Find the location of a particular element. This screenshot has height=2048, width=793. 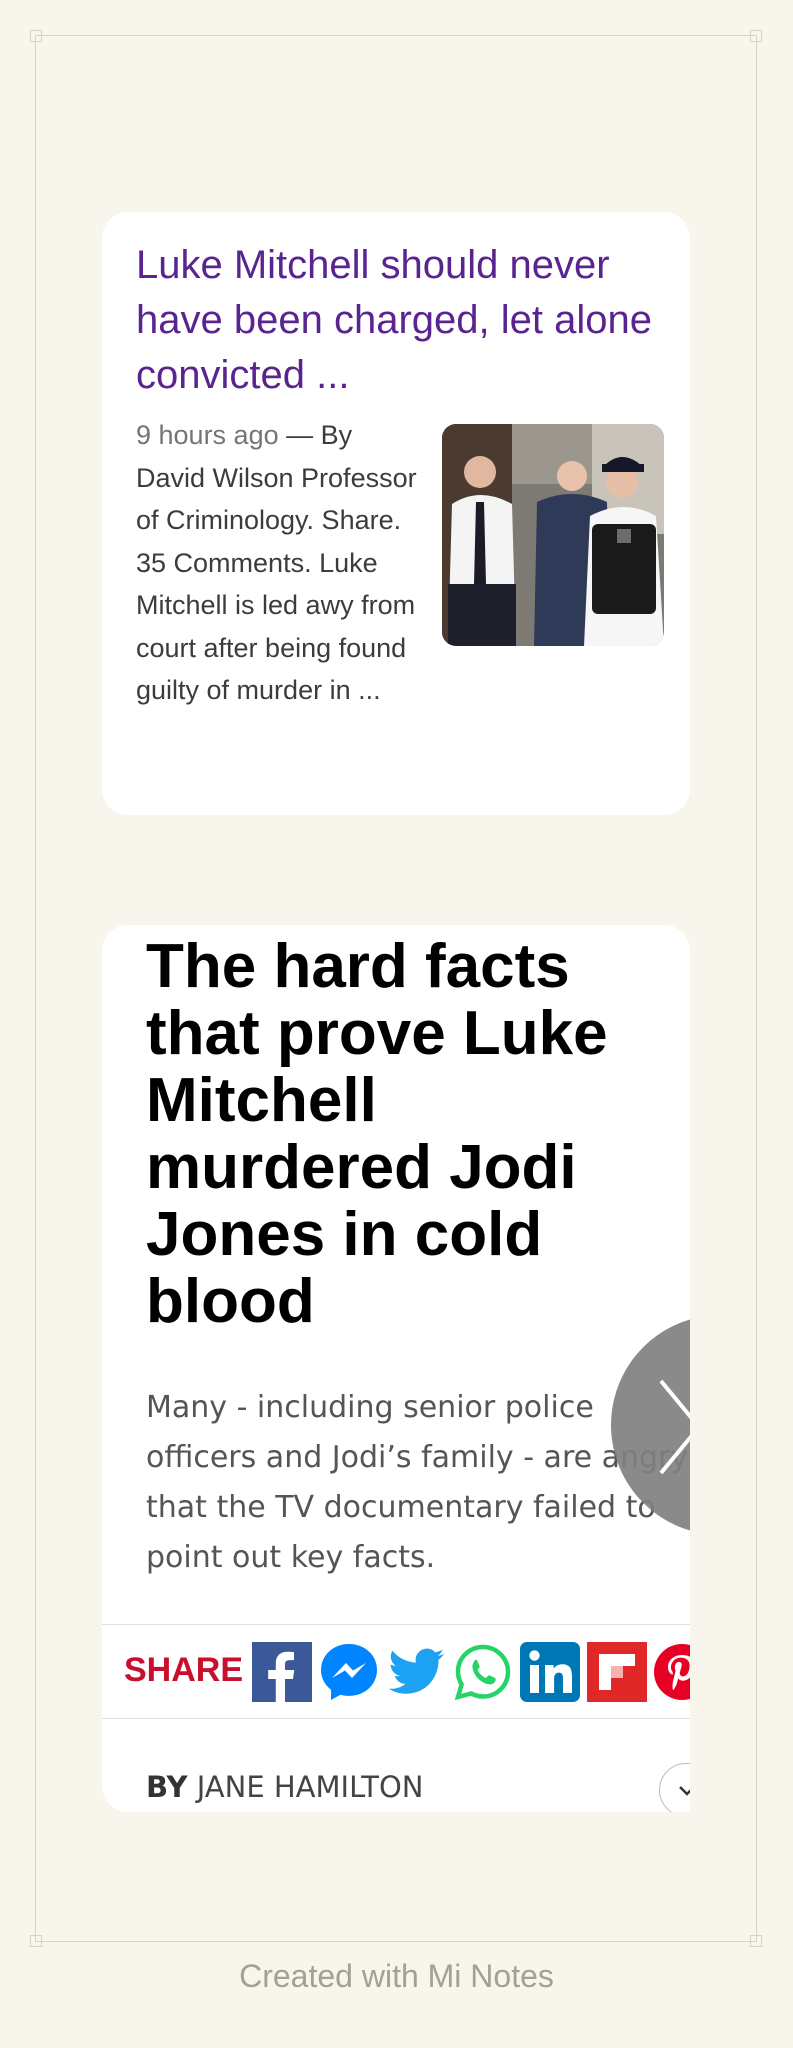

facebook-icon is located at coordinates (282, 1672).